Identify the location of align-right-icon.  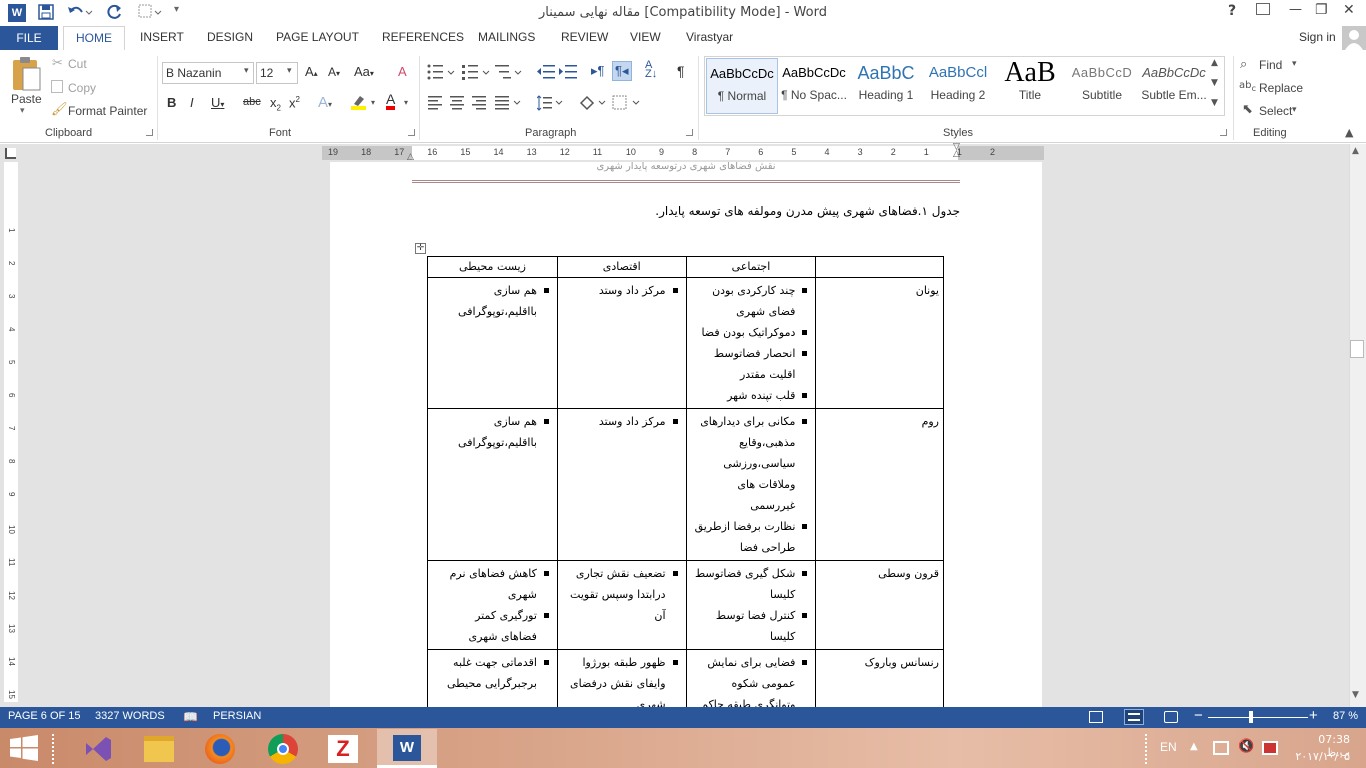
(480, 103).